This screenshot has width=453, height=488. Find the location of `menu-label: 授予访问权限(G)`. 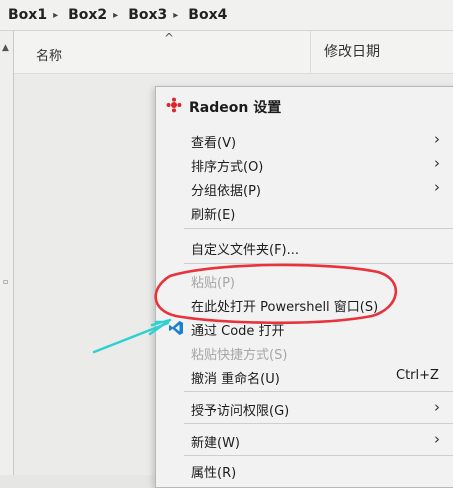

menu-label: 授予访问权限(G) is located at coordinates (240, 411).